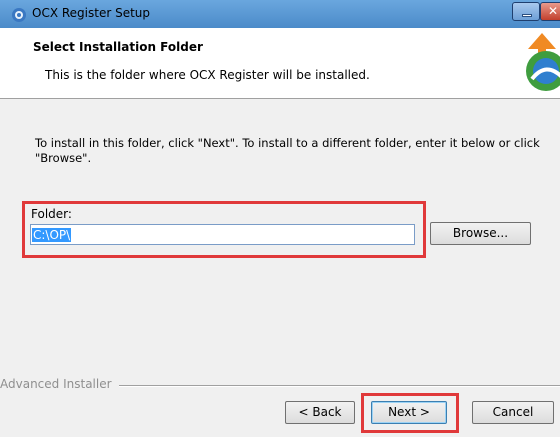 This screenshot has height=437, width=560. What do you see at coordinates (550, 11) in the screenshot?
I see `close-button: ✕` at bounding box center [550, 11].